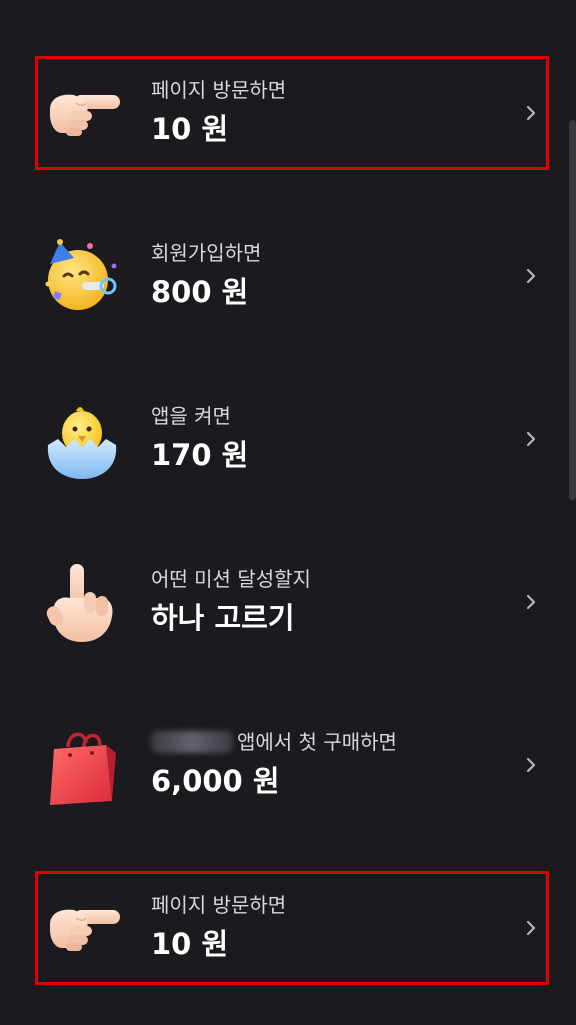  Describe the element at coordinates (82, 441) in the screenshot. I see `hatching-chick-icon` at that location.